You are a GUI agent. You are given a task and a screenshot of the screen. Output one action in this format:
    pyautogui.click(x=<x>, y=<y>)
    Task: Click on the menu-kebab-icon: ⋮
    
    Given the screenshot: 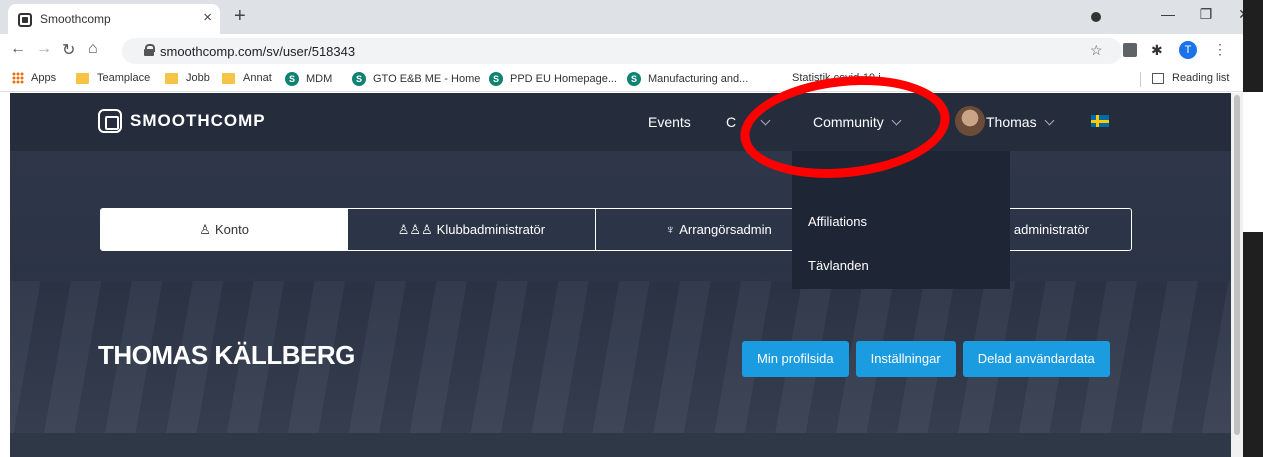 What is the action you would take?
    pyautogui.click(x=1220, y=49)
    